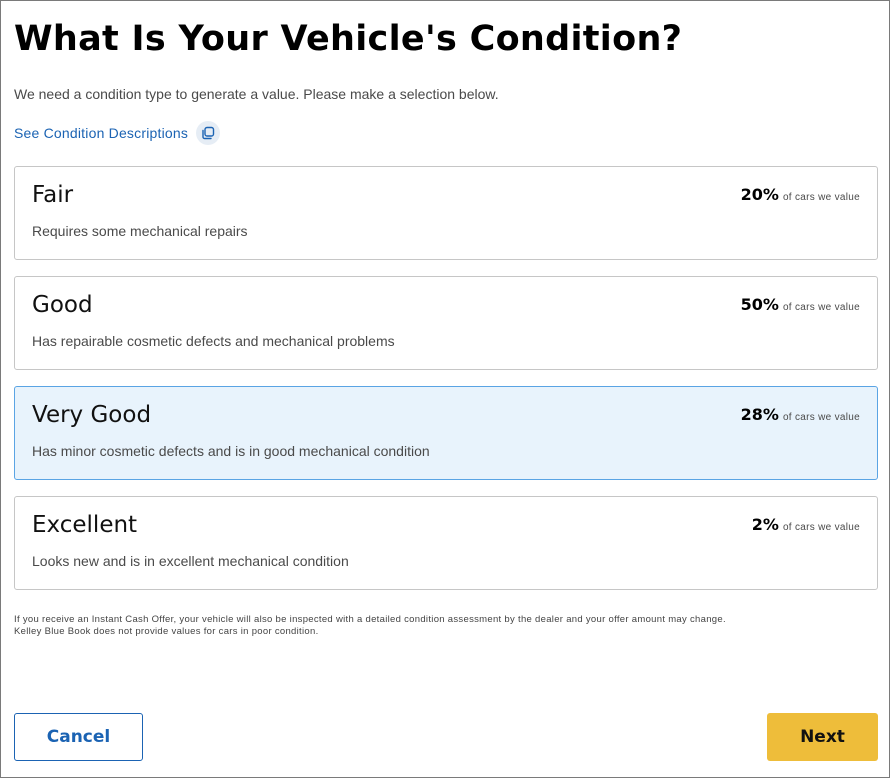 Image resolution: width=890 pixels, height=778 pixels. What do you see at coordinates (759, 414) in the screenshot?
I see `condition-percent: 28%` at bounding box center [759, 414].